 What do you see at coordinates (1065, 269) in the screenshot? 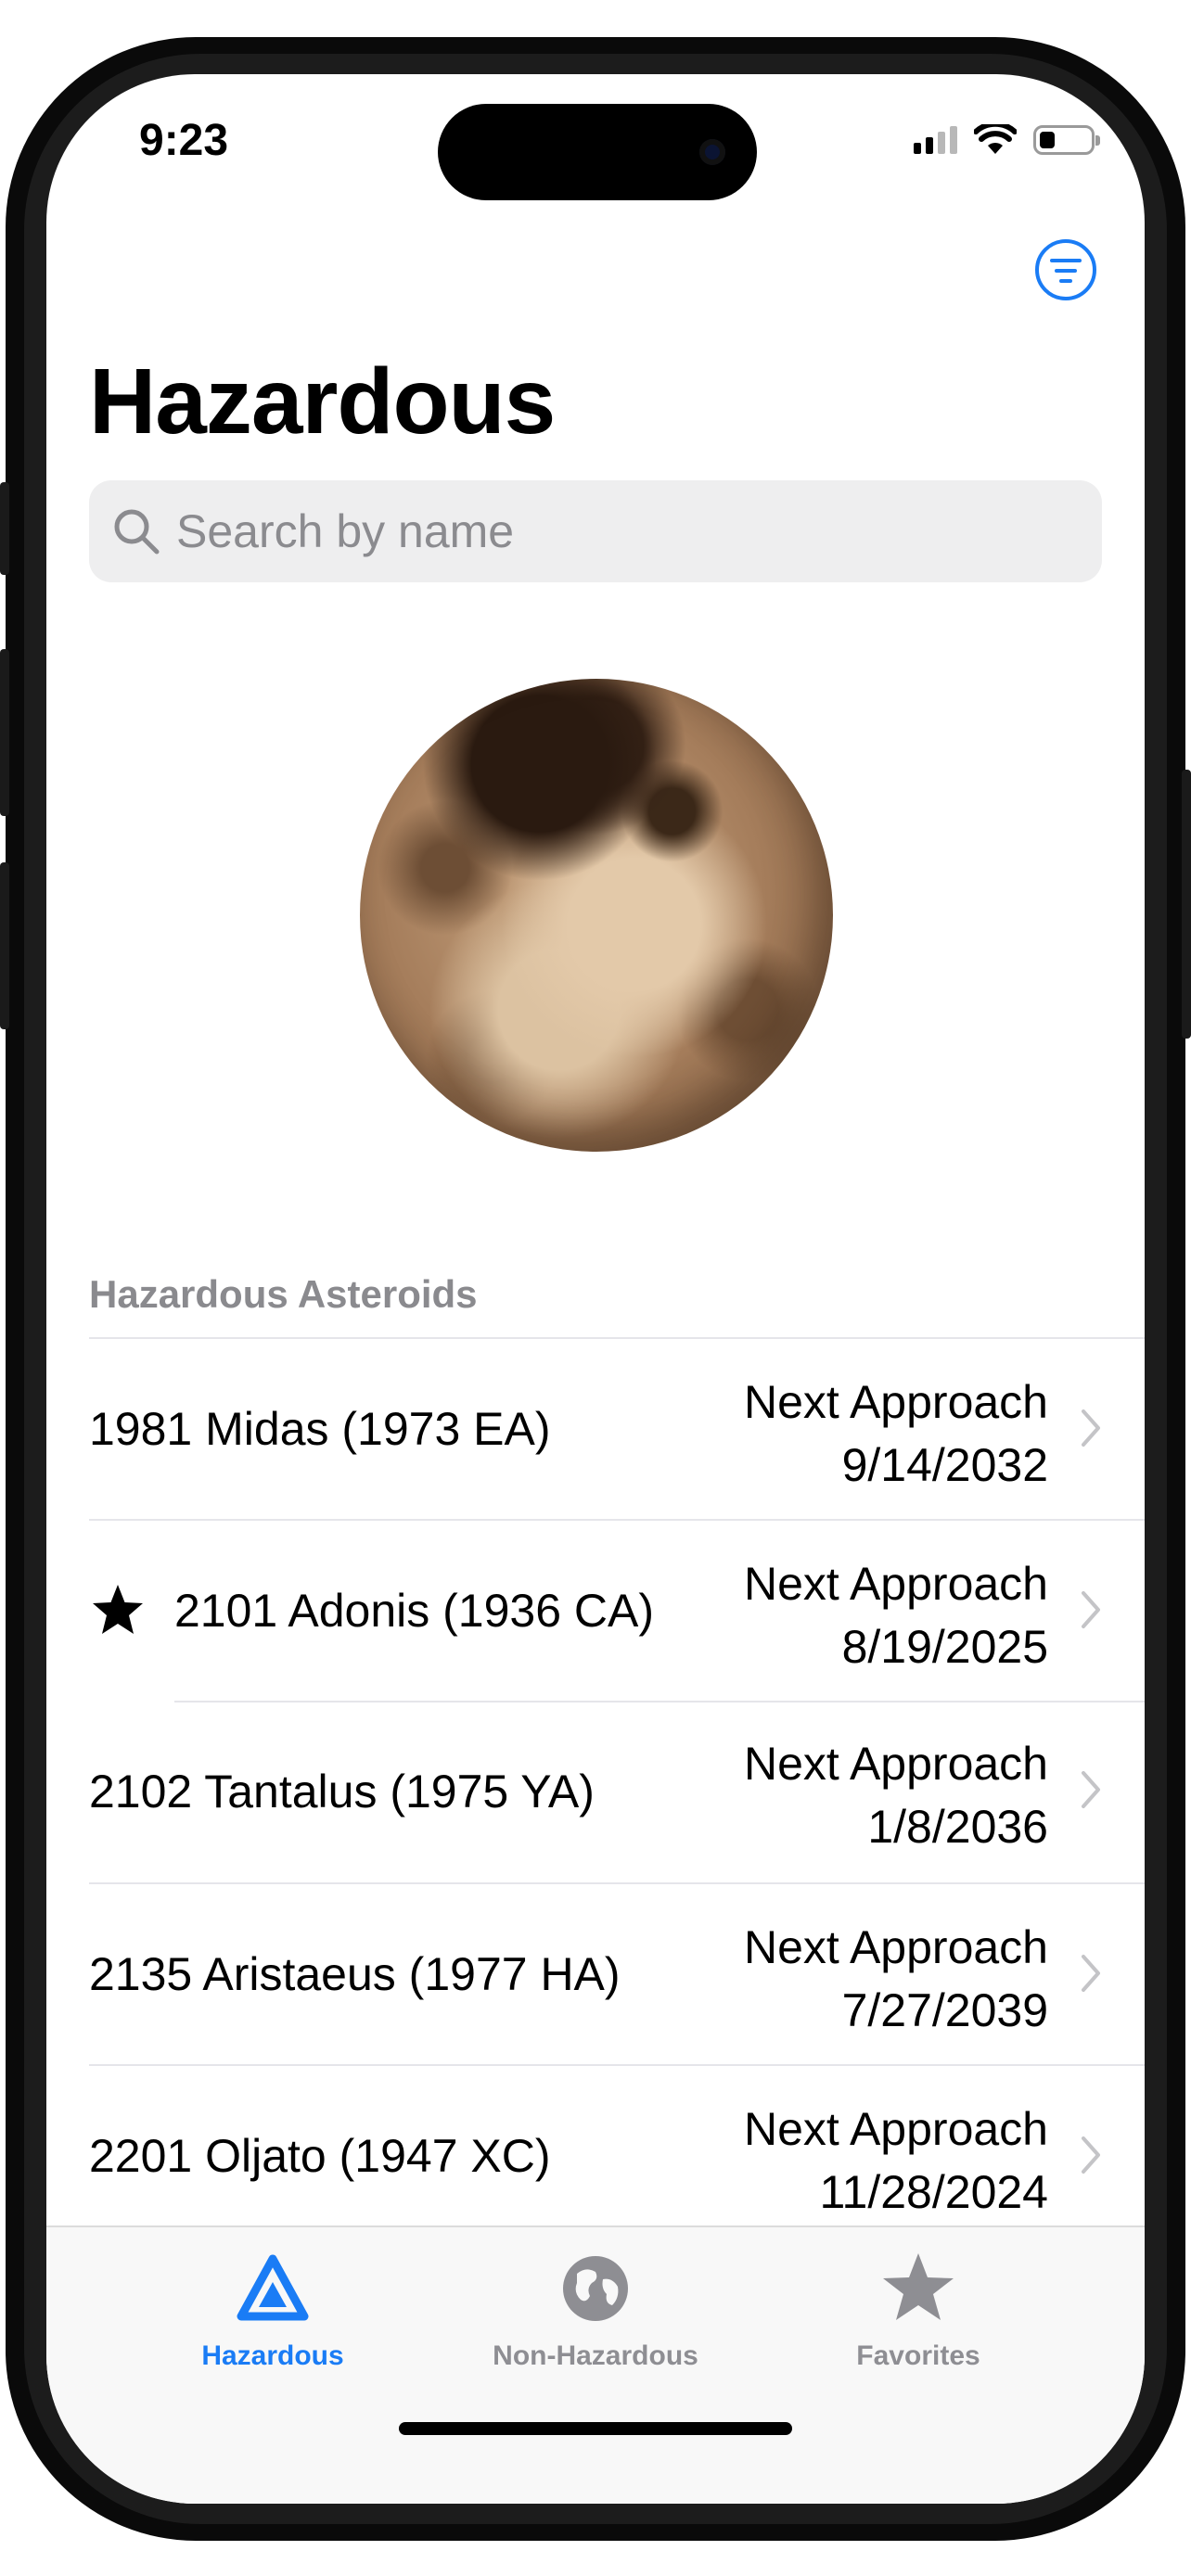
I see `filter-button` at bounding box center [1065, 269].